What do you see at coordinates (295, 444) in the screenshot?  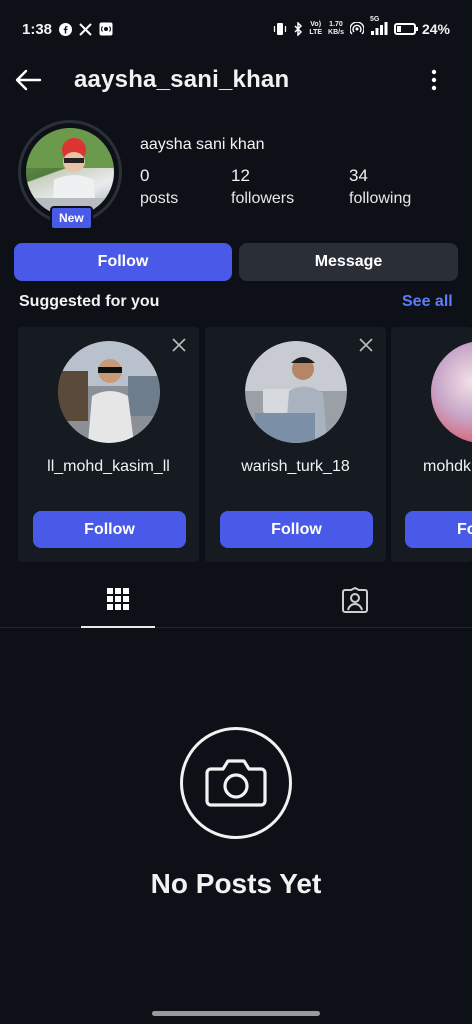 I see `suggestion-card: warish_turk_18 Follow` at bounding box center [295, 444].